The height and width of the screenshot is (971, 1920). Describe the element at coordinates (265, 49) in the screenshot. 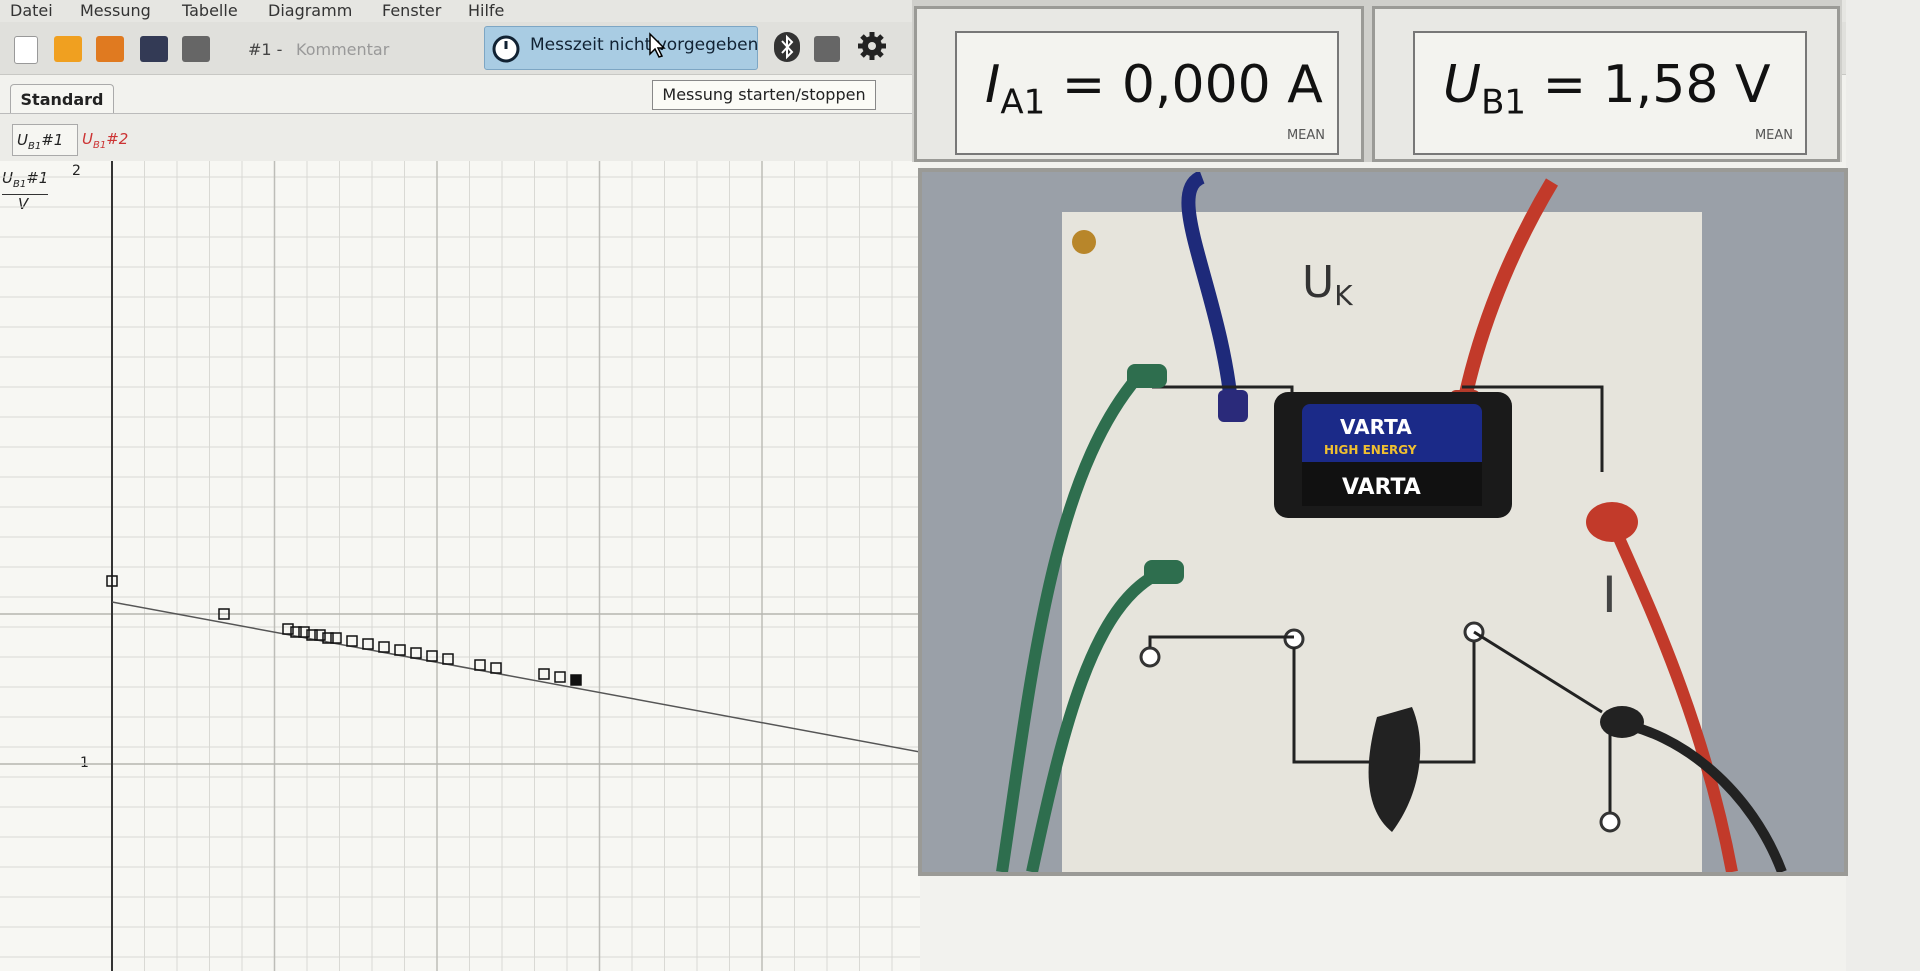

I see `measurement-selector: #1 -` at that location.